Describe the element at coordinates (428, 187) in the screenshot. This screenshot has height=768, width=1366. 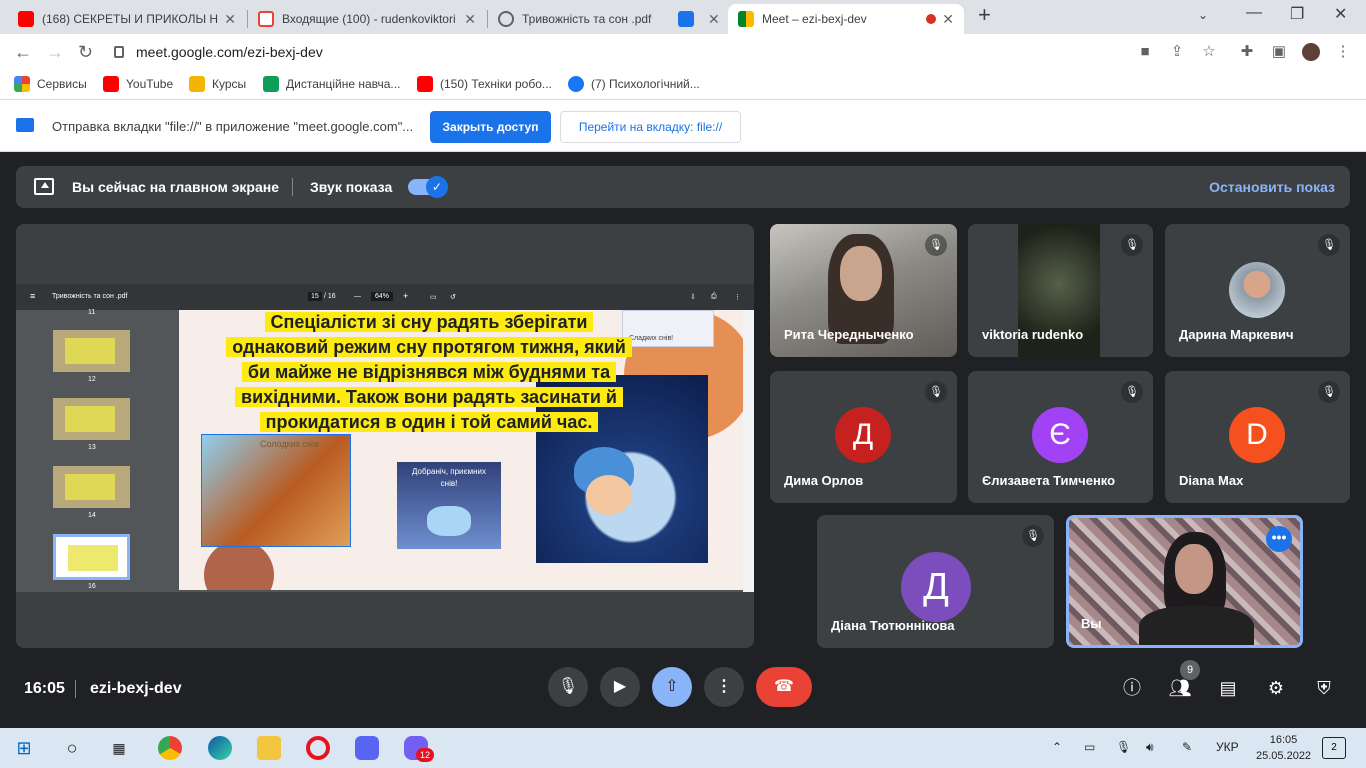
I see `share-audio-toggle: ✓` at that location.